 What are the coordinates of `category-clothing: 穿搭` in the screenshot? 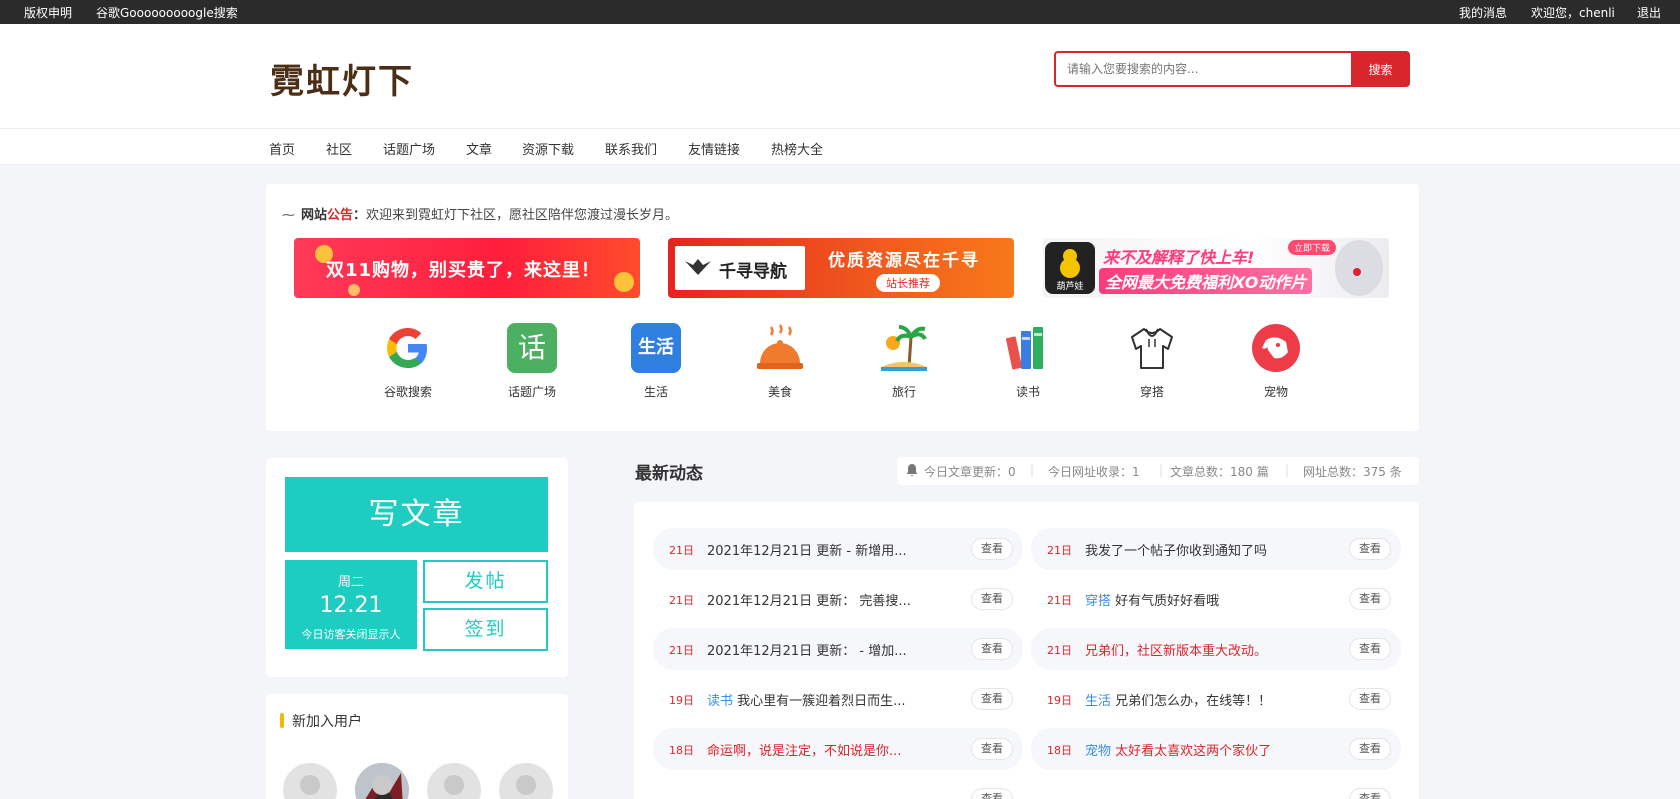 It's located at (1152, 361).